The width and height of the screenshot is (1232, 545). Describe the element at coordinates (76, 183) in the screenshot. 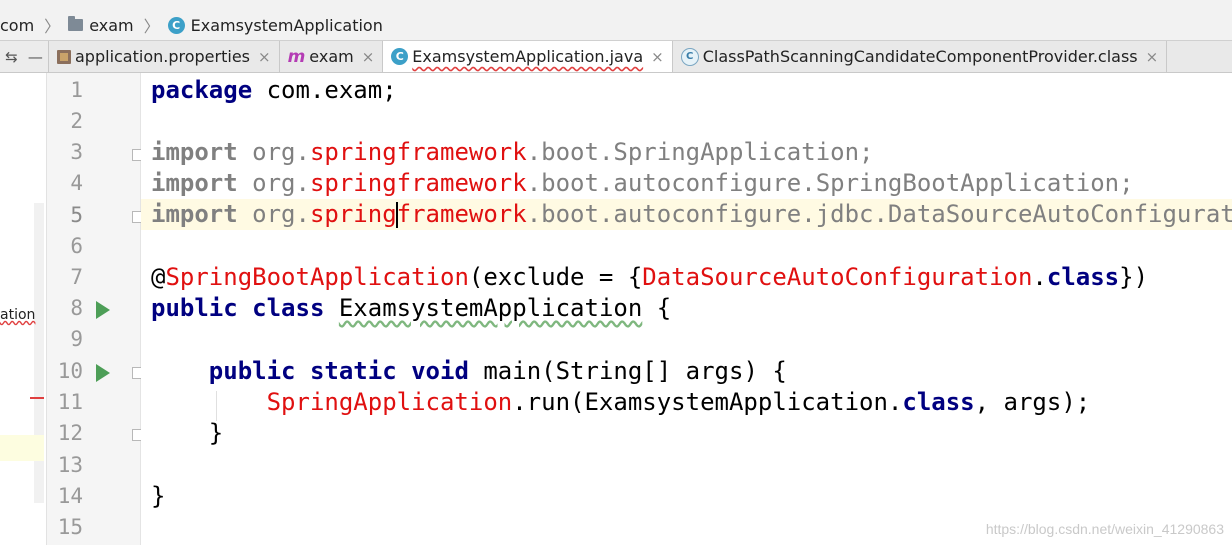

I see `line-number: 4` at that location.